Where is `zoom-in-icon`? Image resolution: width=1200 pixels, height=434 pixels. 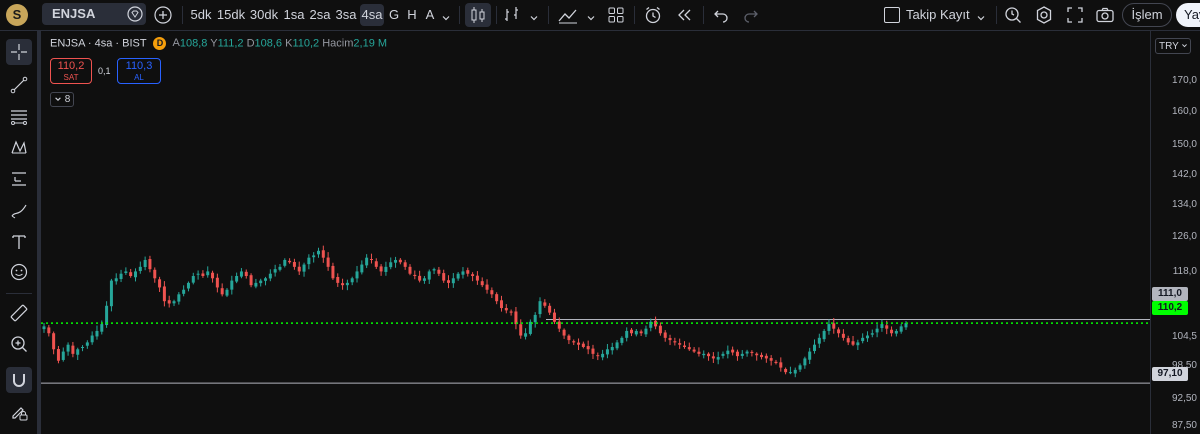 zoom-in-icon is located at coordinates (19, 344).